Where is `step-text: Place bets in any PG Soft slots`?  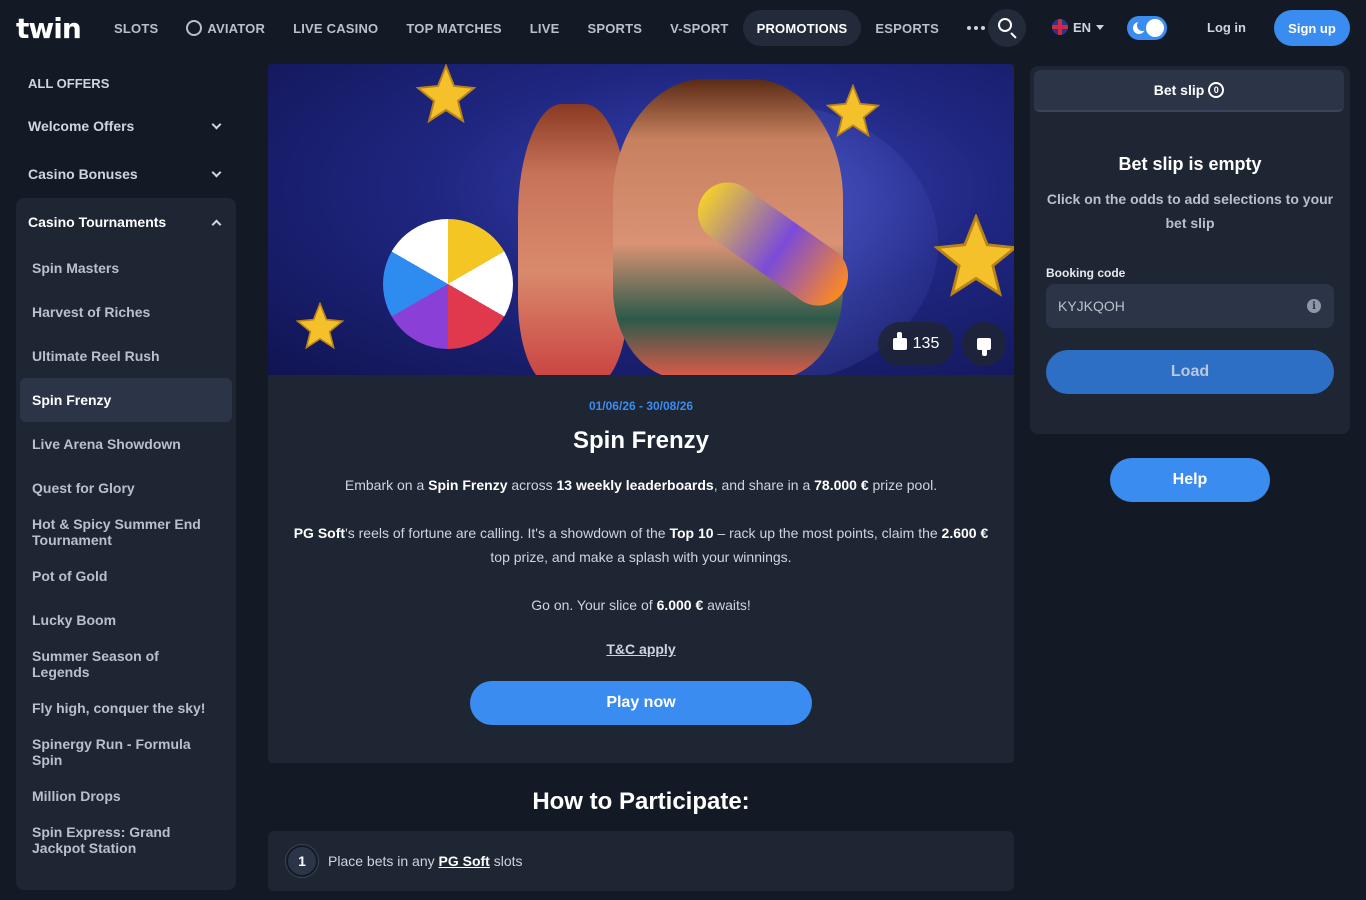
step-text: Place bets in any PG Soft slots is located at coordinates (425, 861).